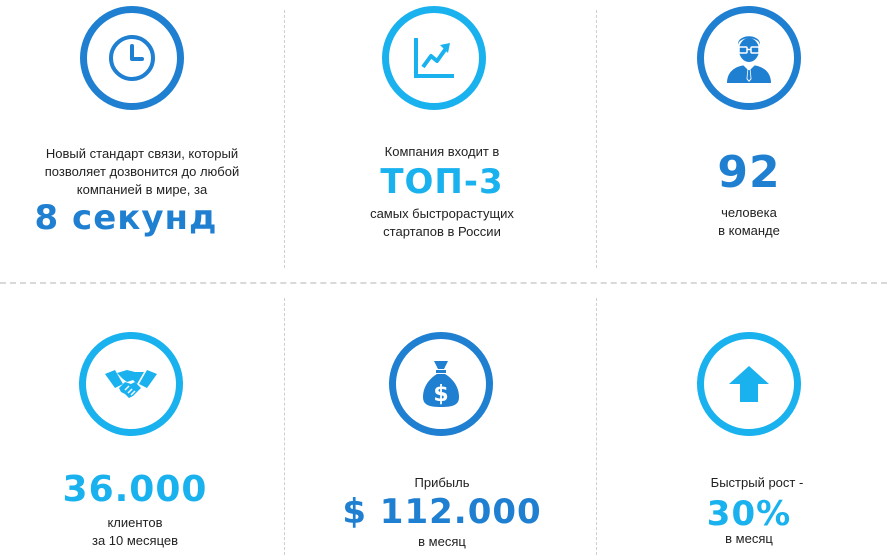 This screenshot has height=555, width=887. What do you see at coordinates (749, 172) in the screenshot?
I see `stat-team-value: 92` at bounding box center [749, 172].